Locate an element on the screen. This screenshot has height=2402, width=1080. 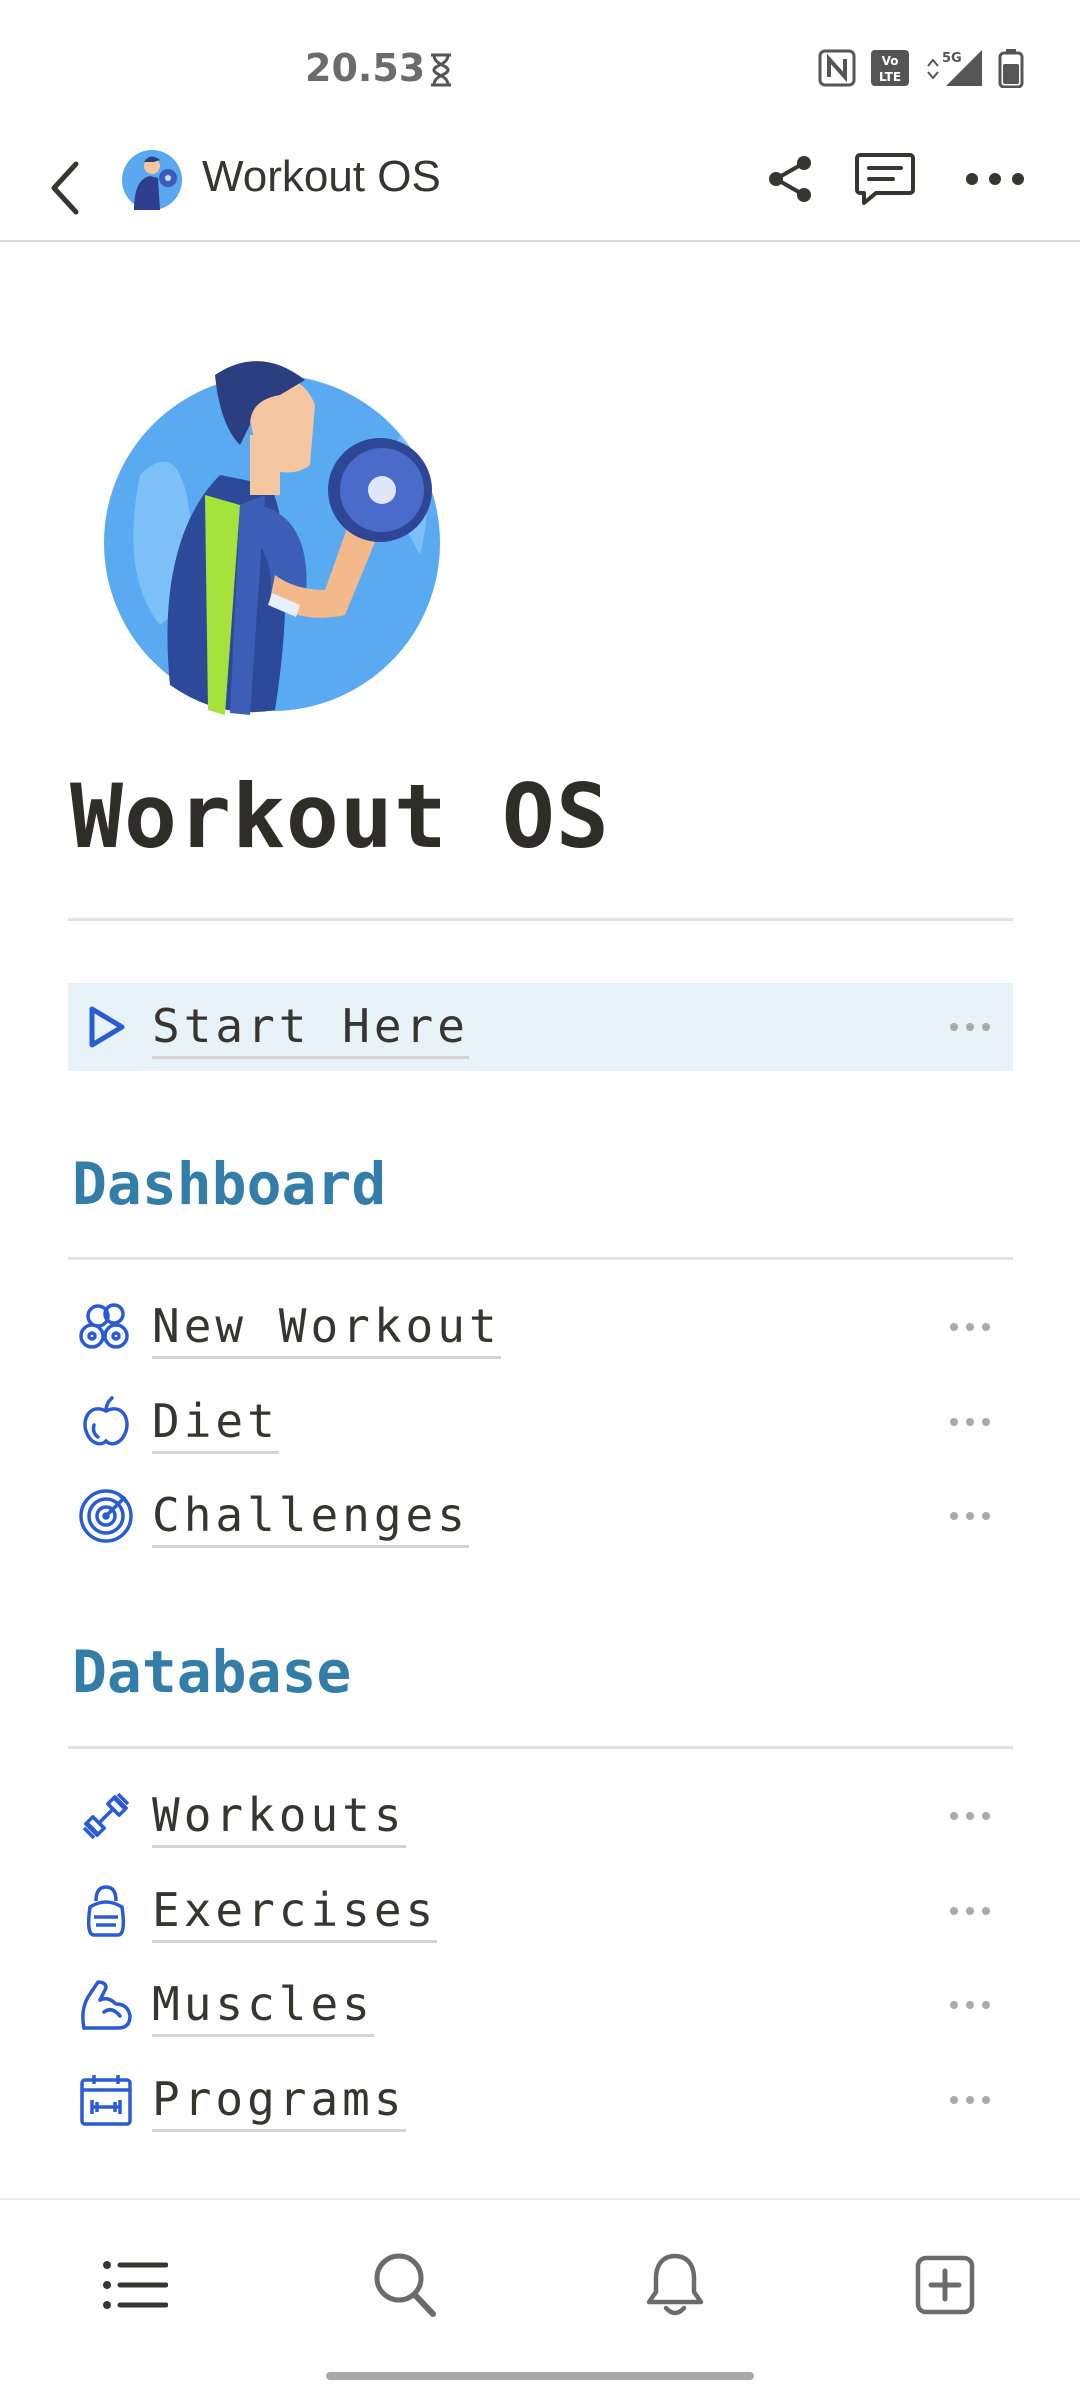
challenges-more-button is located at coordinates (970, 1516).